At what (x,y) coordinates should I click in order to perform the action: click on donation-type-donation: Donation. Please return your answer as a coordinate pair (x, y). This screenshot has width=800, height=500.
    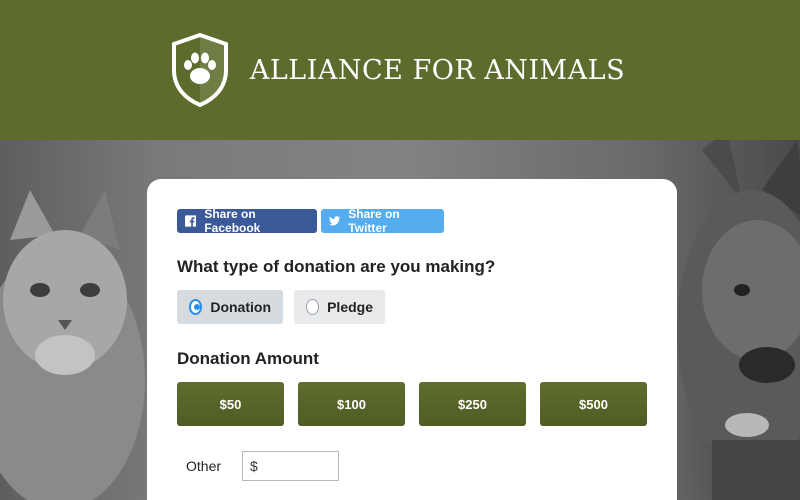
    Looking at the image, I should click on (230, 307).